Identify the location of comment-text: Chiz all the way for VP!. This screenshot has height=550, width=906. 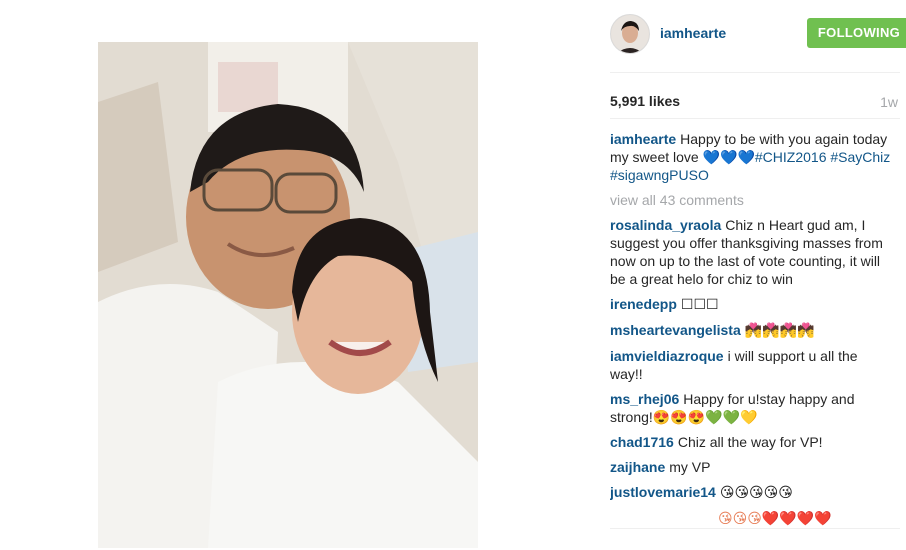
(750, 442).